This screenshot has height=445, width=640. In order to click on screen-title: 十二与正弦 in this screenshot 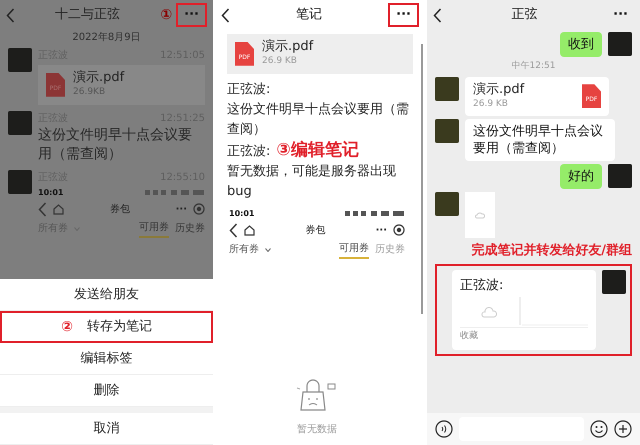, I will do `click(88, 15)`.